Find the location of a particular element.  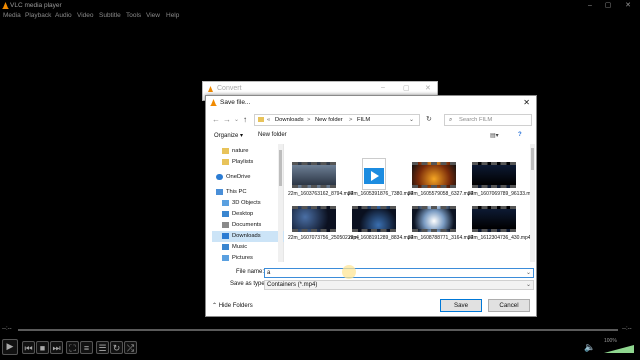

hide-folders-toggle: ⌃ Hide Folders is located at coordinates (232, 305).